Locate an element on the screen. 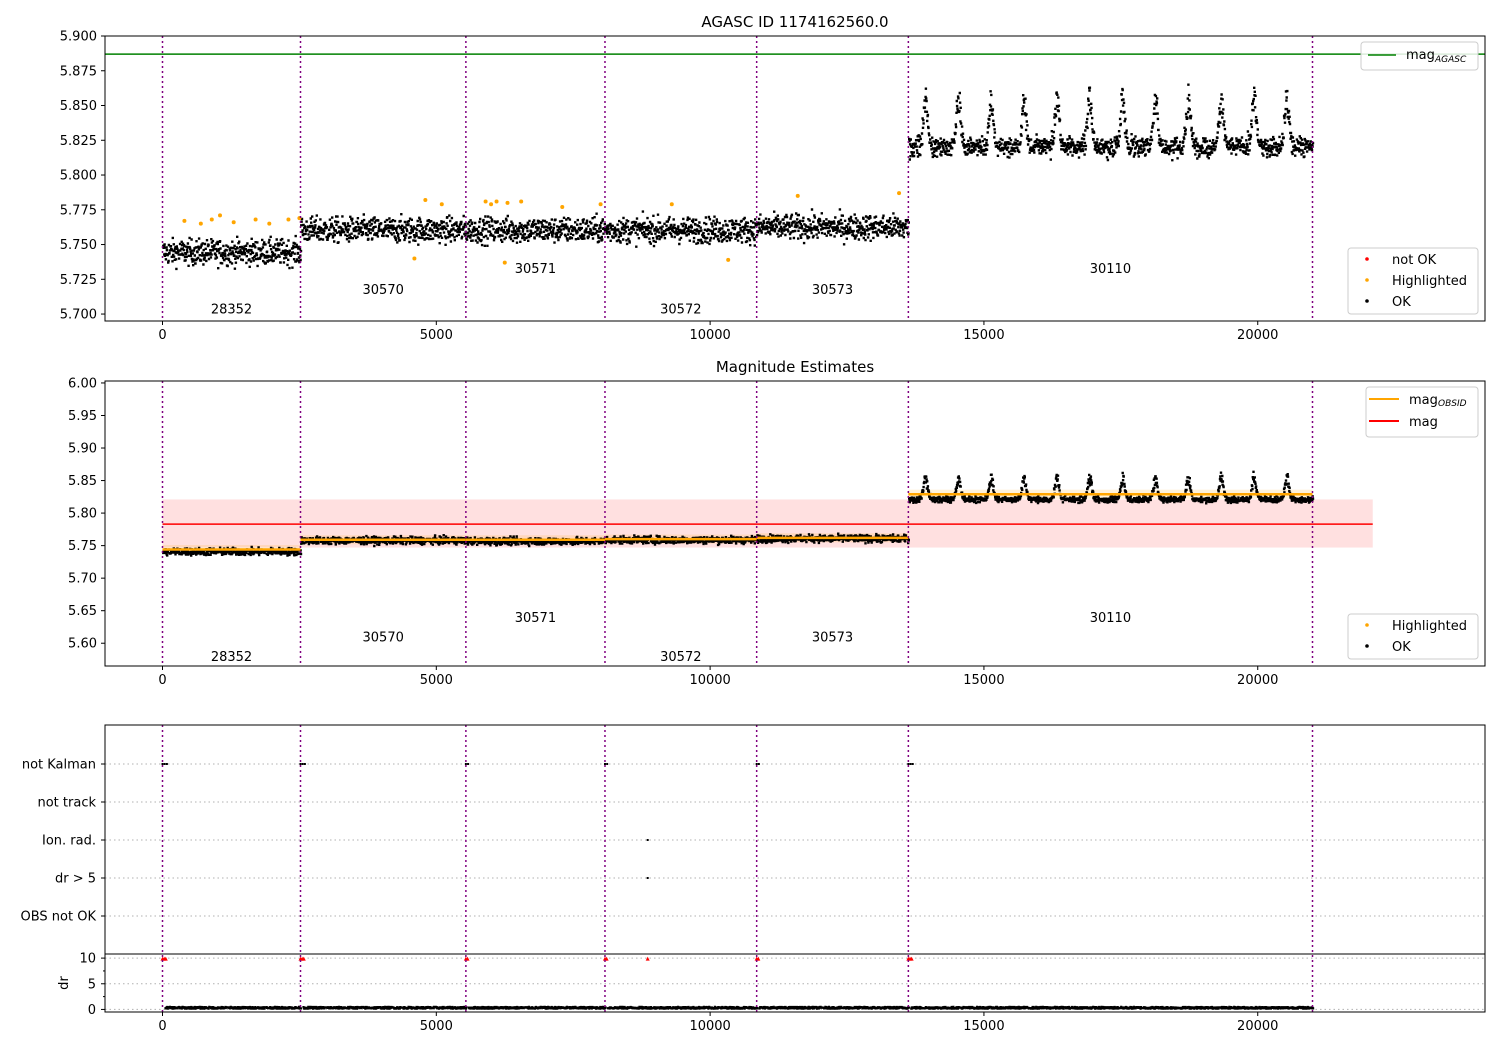 This screenshot has height=1050, width=1500. p1-ytick-label: 5.875 is located at coordinates (78, 71).